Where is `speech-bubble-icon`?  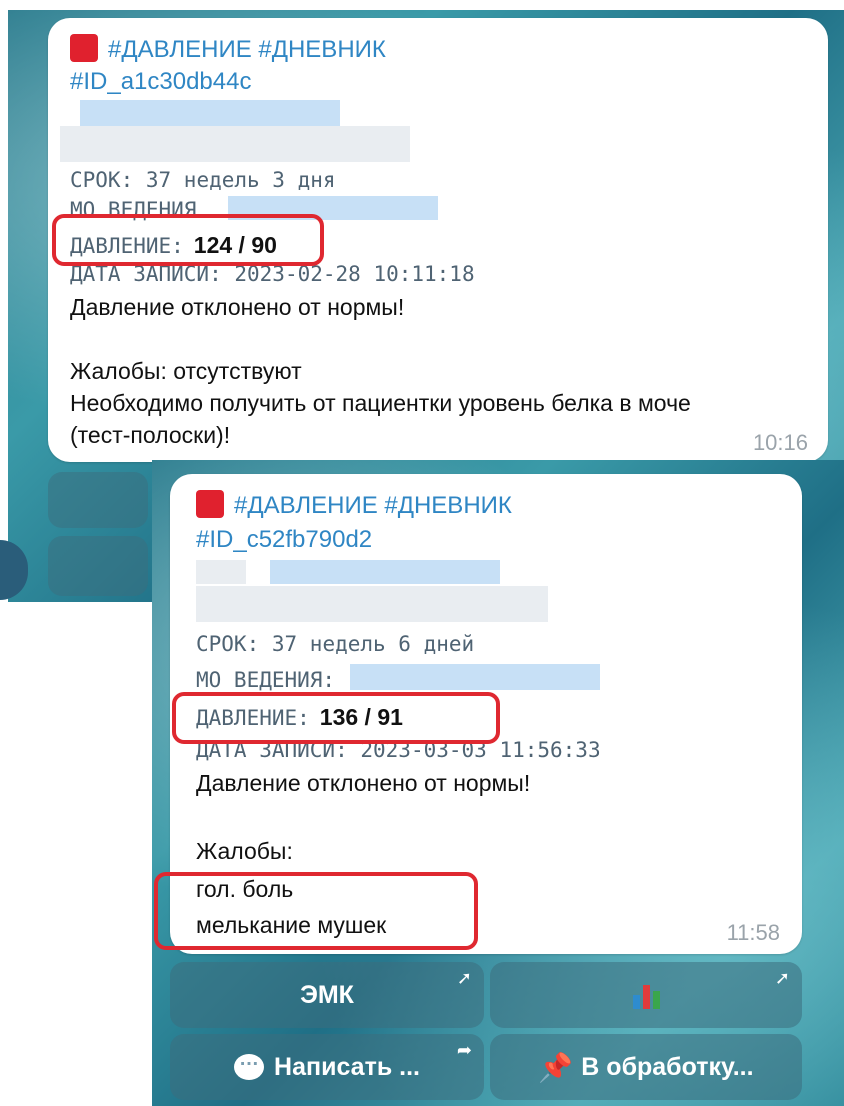
speech-bubble-icon is located at coordinates (249, 1064).